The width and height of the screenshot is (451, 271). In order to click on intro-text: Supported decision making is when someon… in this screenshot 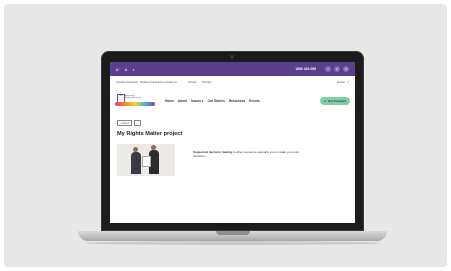, I will do `click(248, 160)`.